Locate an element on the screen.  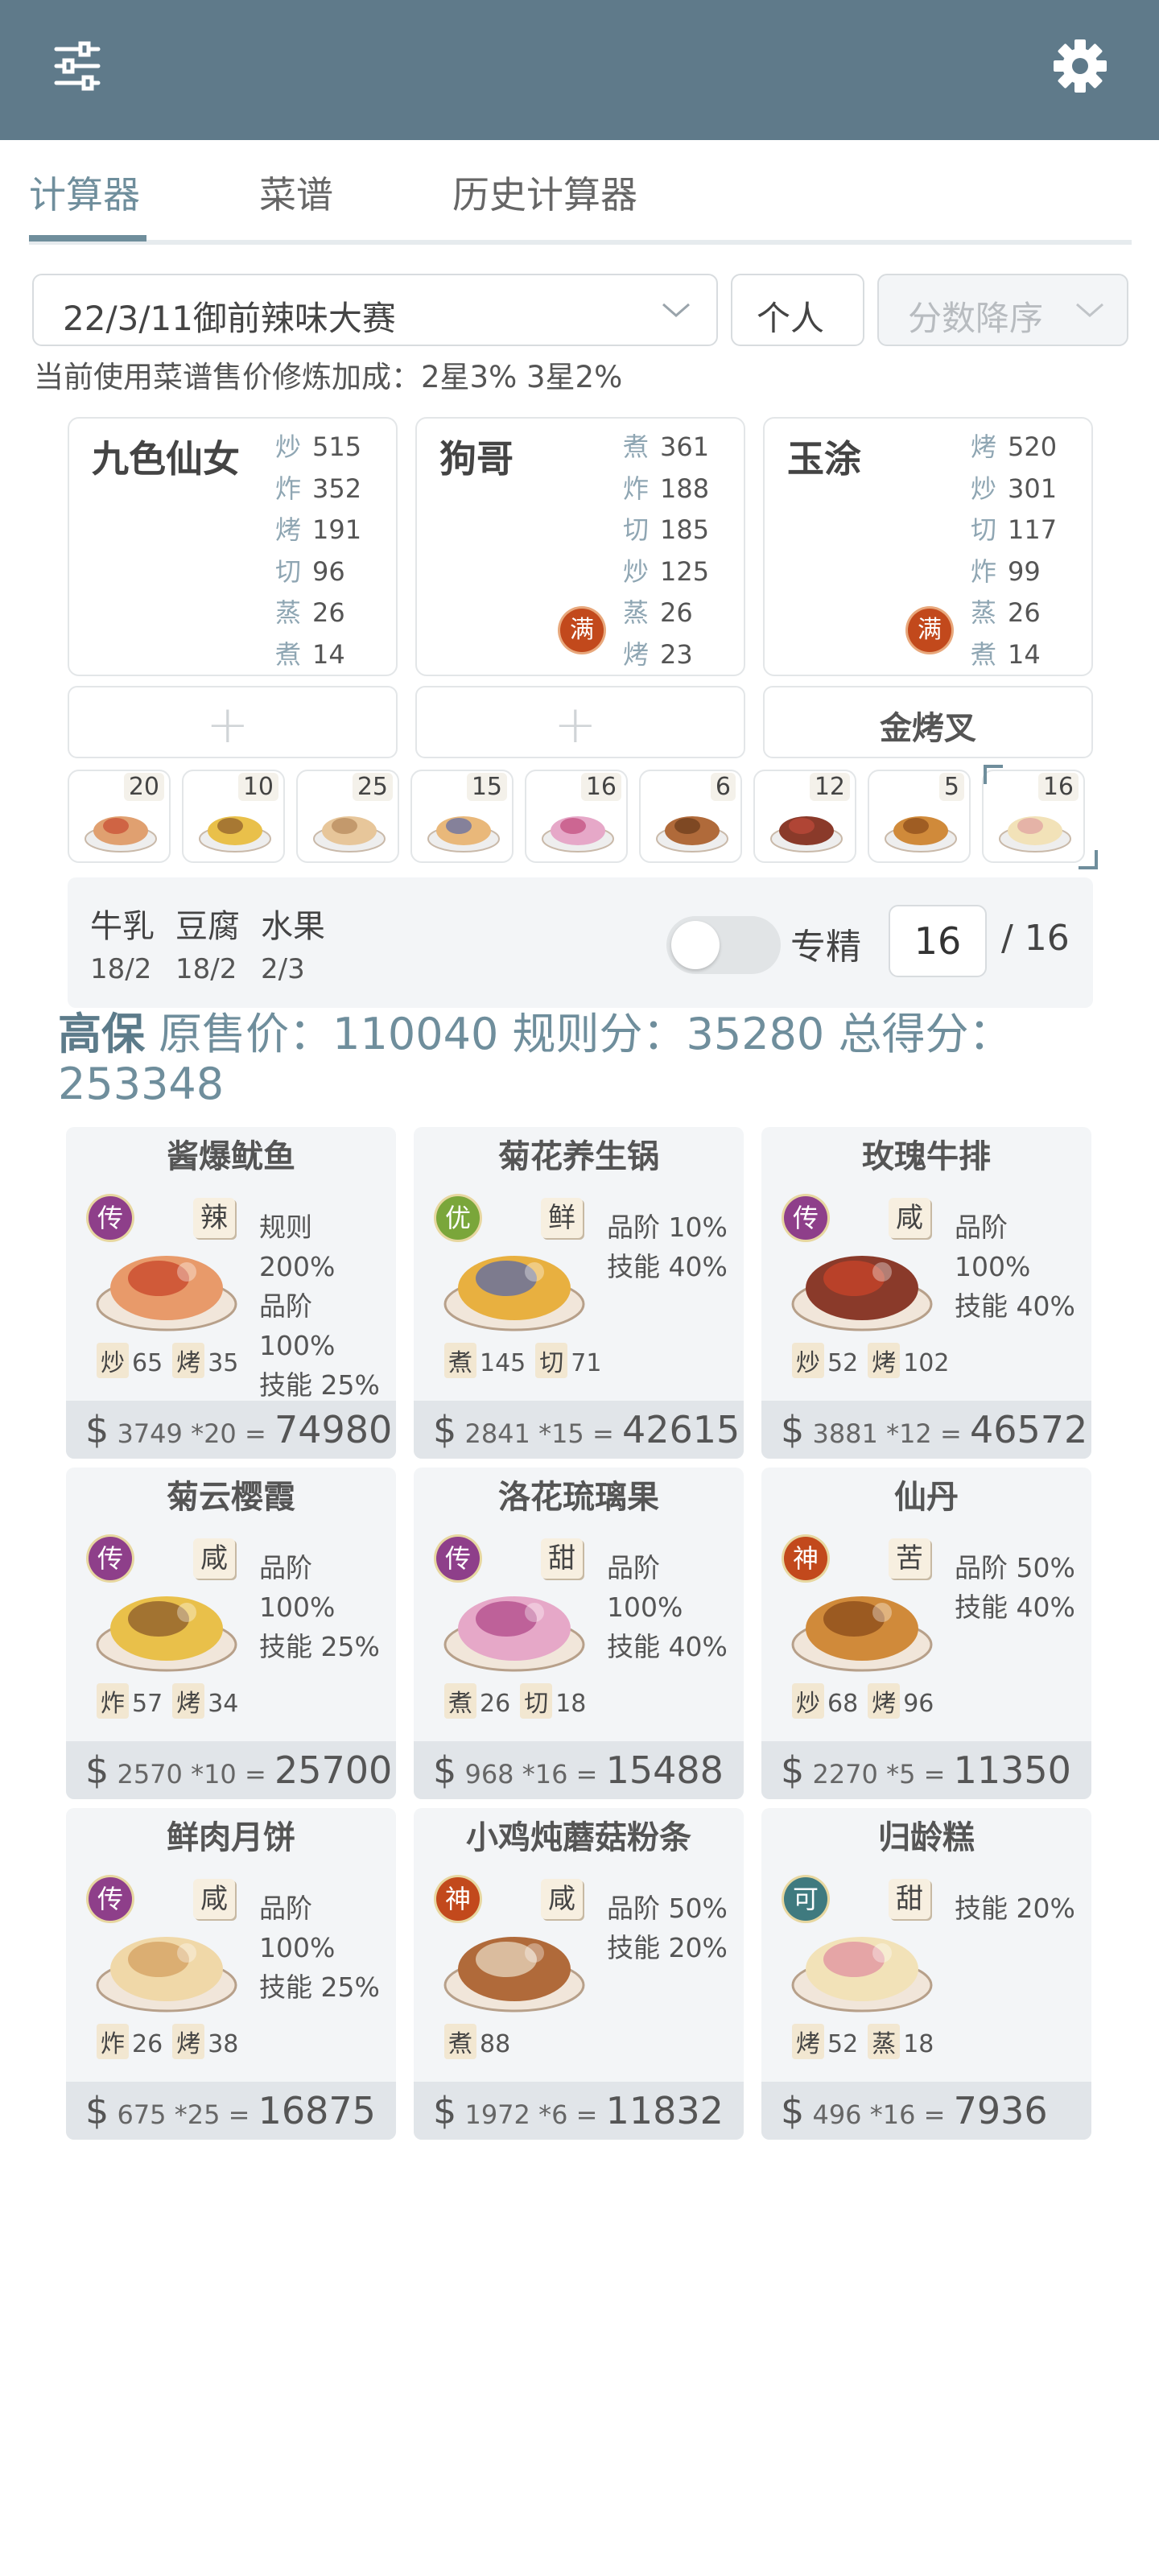
quantity: *16 is located at coordinates (545, 1774).